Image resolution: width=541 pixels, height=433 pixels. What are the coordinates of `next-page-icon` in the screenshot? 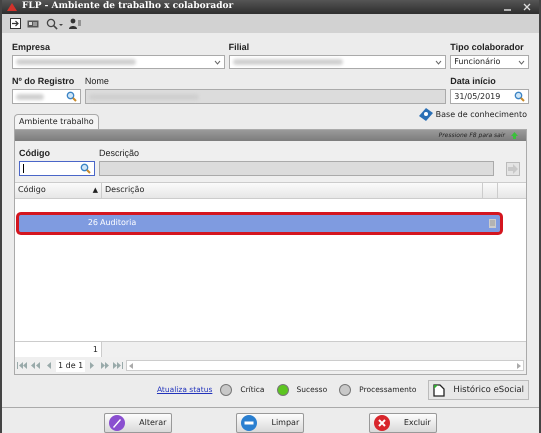 It's located at (106, 365).